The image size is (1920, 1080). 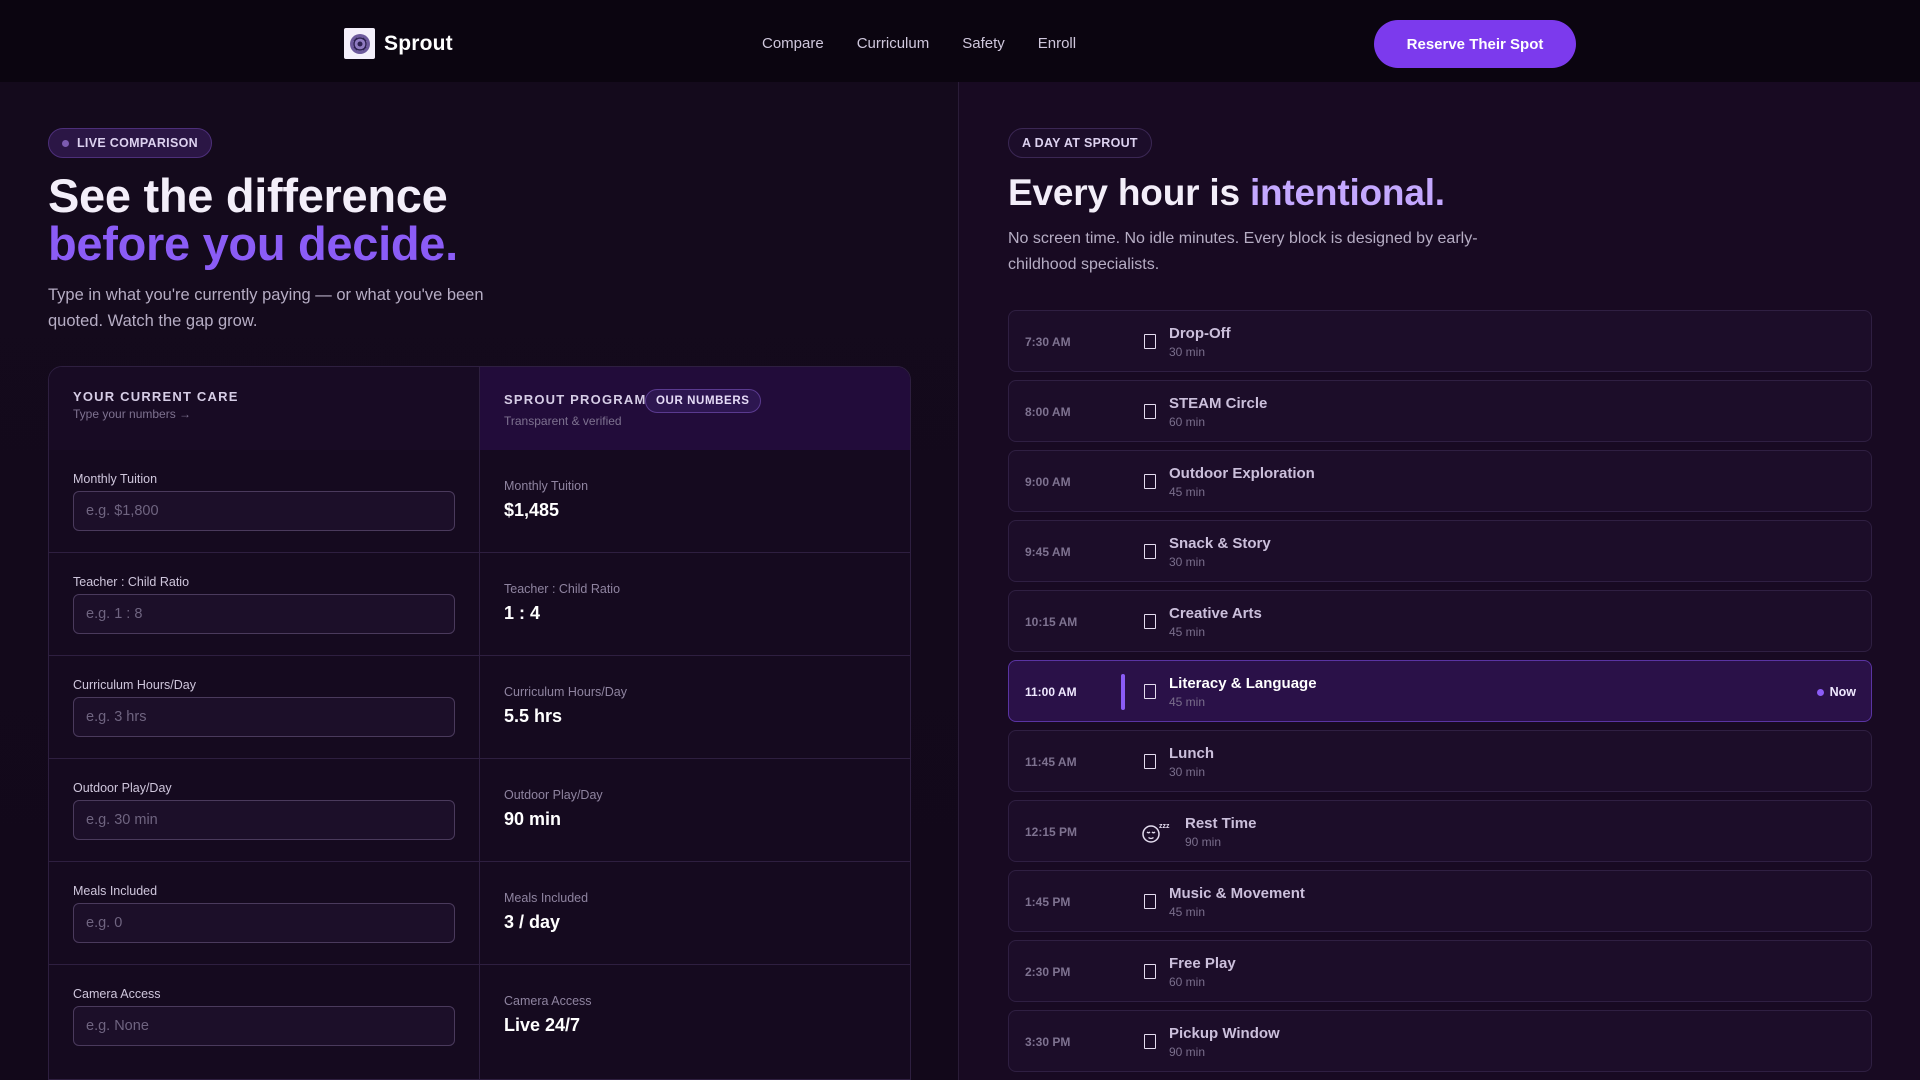 What do you see at coordinates (533, 819) in the screenshot?
I see `sprout-value: 90 min` at bounding box center [533, 819].